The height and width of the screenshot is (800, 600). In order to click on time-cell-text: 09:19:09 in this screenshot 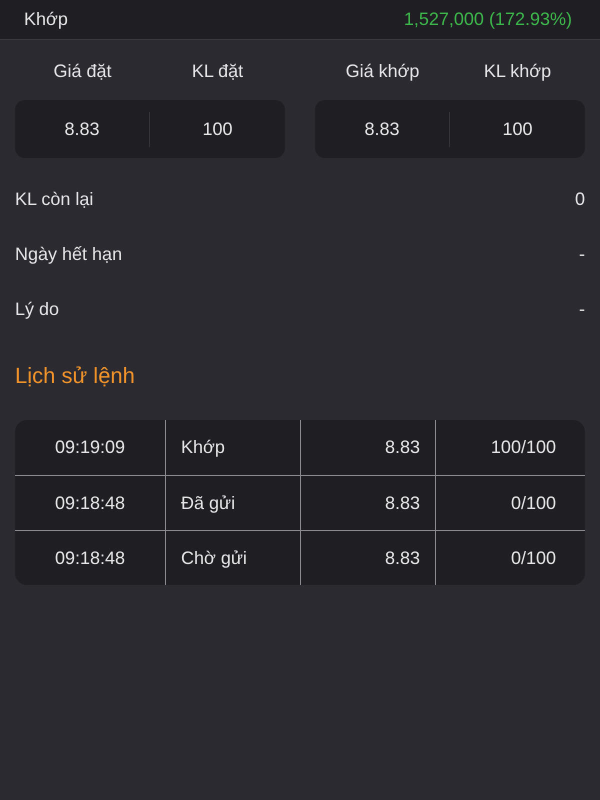, I will do `click(90, 447)`.